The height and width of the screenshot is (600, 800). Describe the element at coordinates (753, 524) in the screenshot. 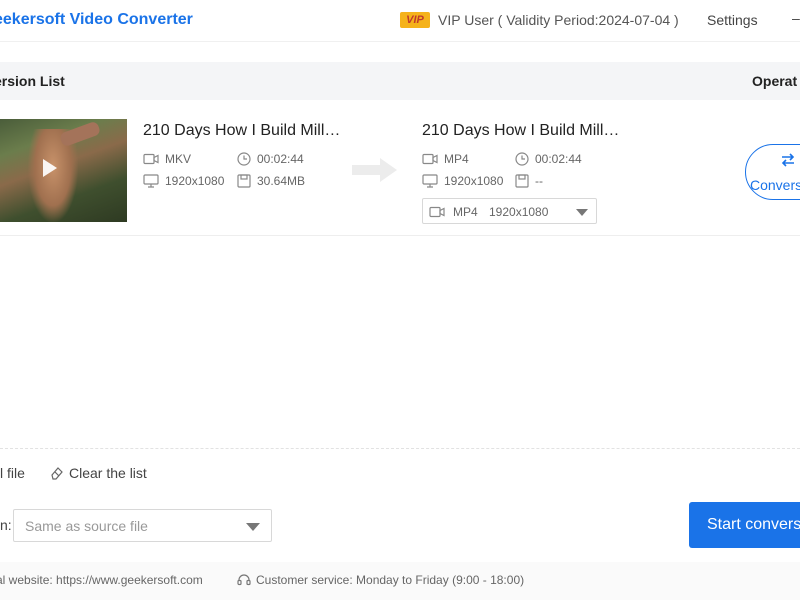

I see `start-conversion-label: Start convers` at that location.